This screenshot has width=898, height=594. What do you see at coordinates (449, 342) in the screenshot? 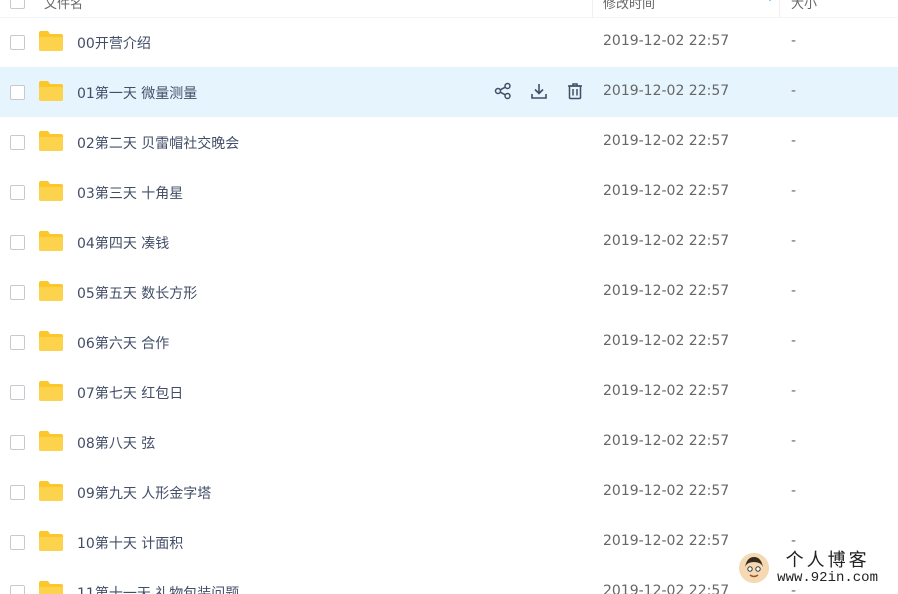
I see `file-row: 06第六天 合作 2019-12-02 22:57 -` at bounding box center [449, 342].